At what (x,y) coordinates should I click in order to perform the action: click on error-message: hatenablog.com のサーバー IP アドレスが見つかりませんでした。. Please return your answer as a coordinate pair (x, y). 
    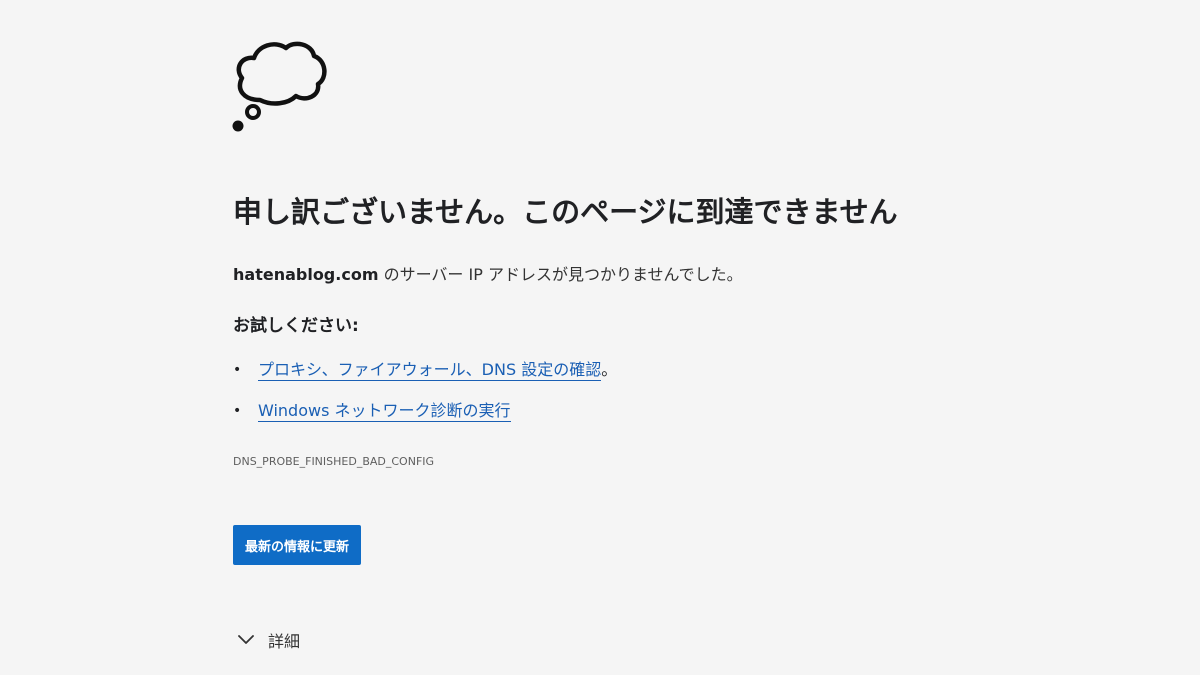
    Looking at the image, I should click on (488, 275).